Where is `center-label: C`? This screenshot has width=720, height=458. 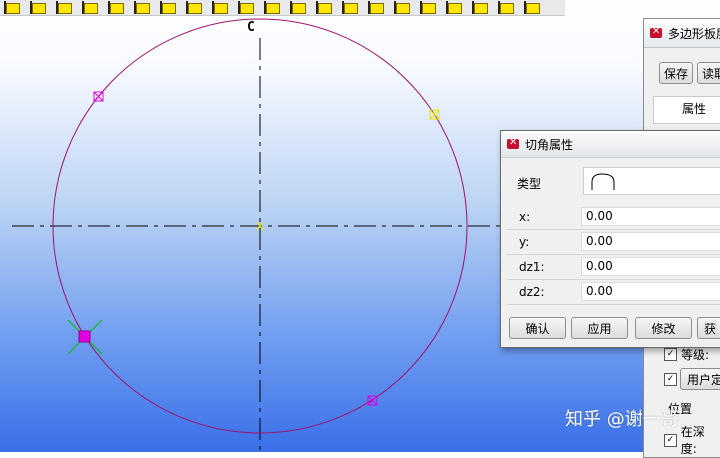 center-label: C is located at coordinates (251, 27).